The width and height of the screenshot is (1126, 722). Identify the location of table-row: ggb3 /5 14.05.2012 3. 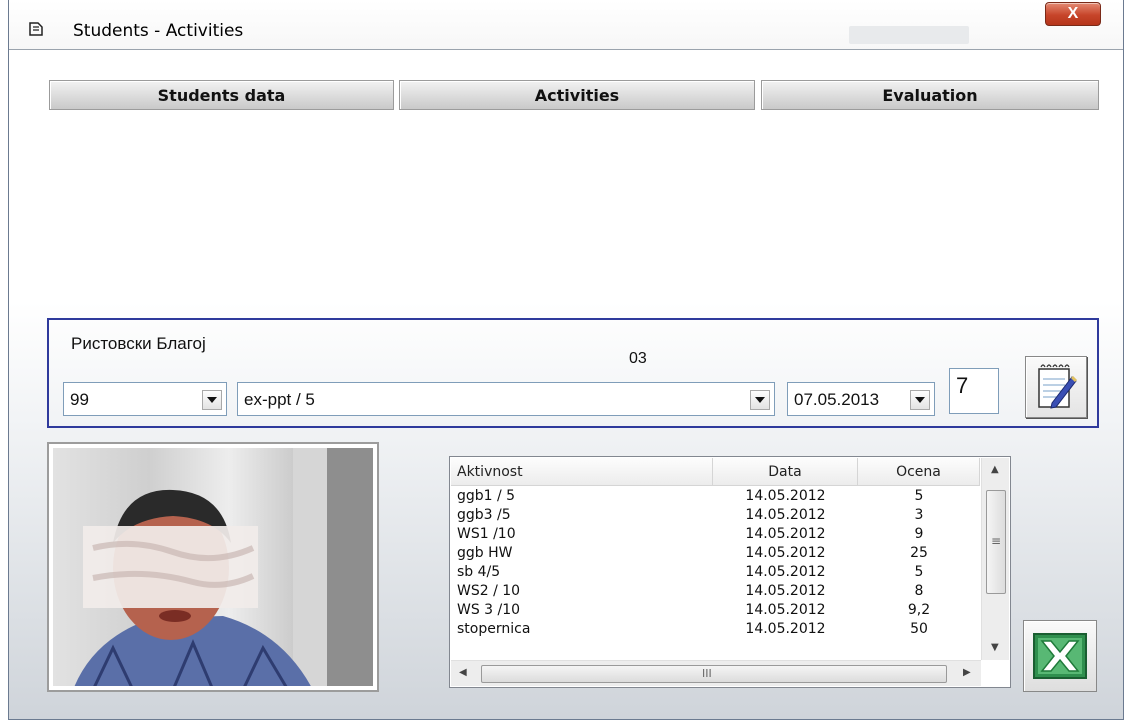
(715, 515).